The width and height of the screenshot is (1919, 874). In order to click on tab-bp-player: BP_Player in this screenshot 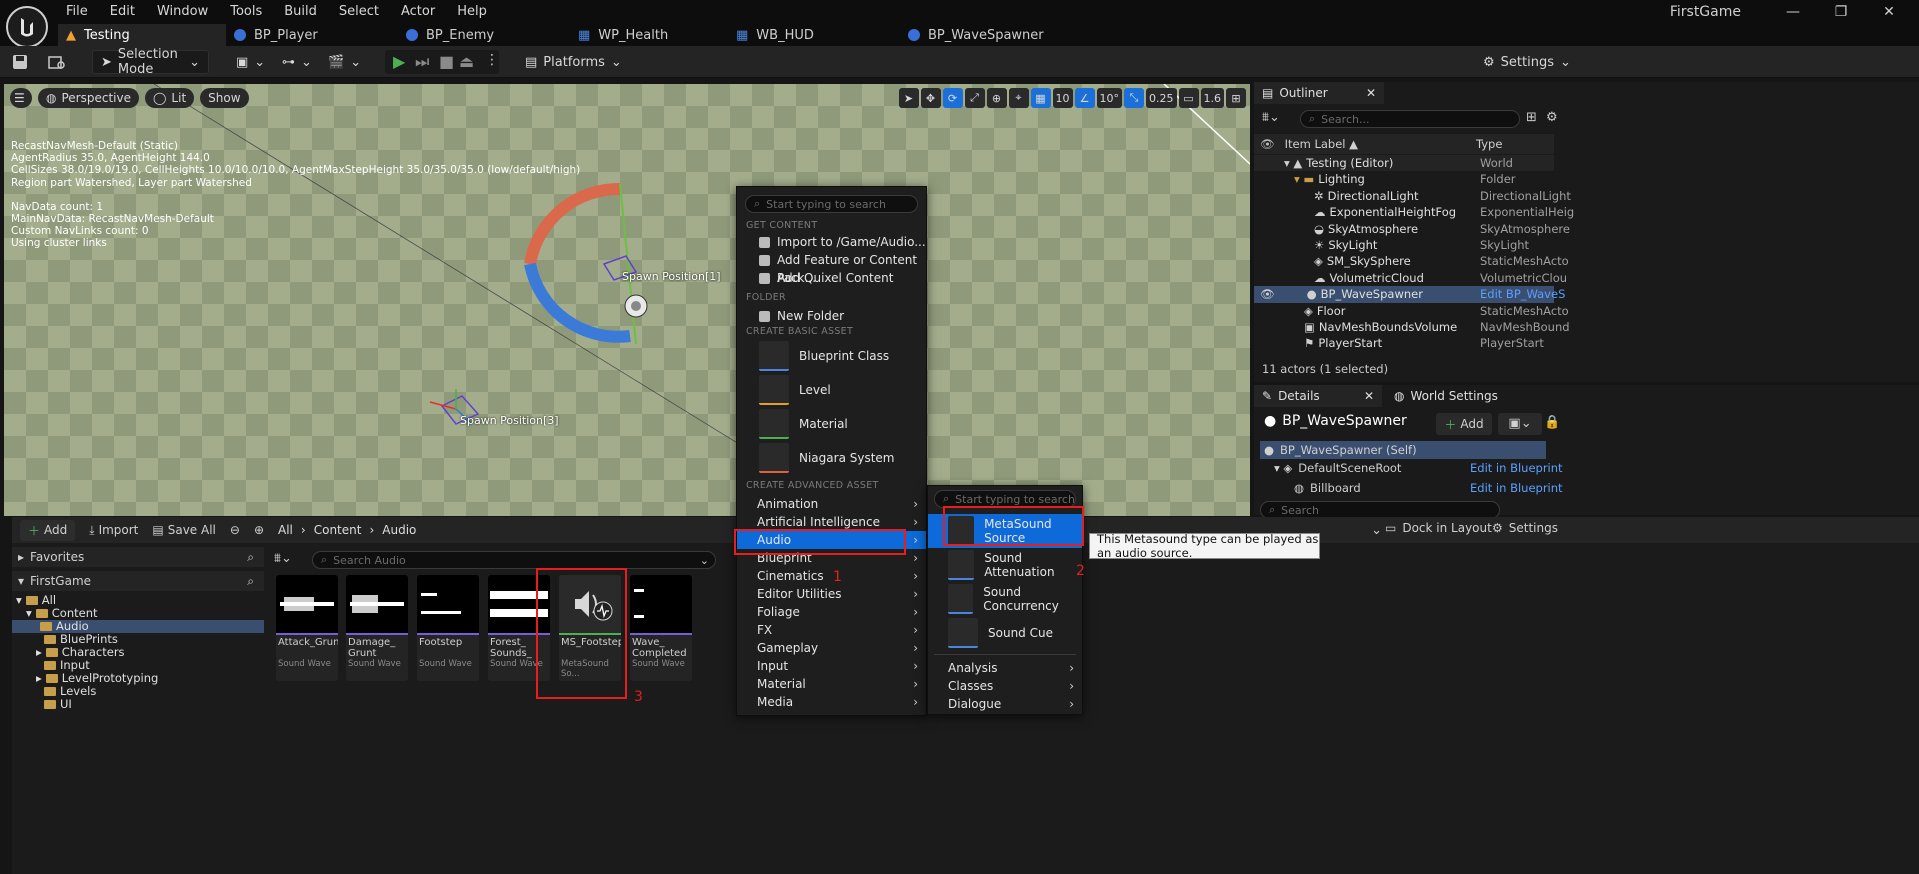, I will do `click(312, 35)`.